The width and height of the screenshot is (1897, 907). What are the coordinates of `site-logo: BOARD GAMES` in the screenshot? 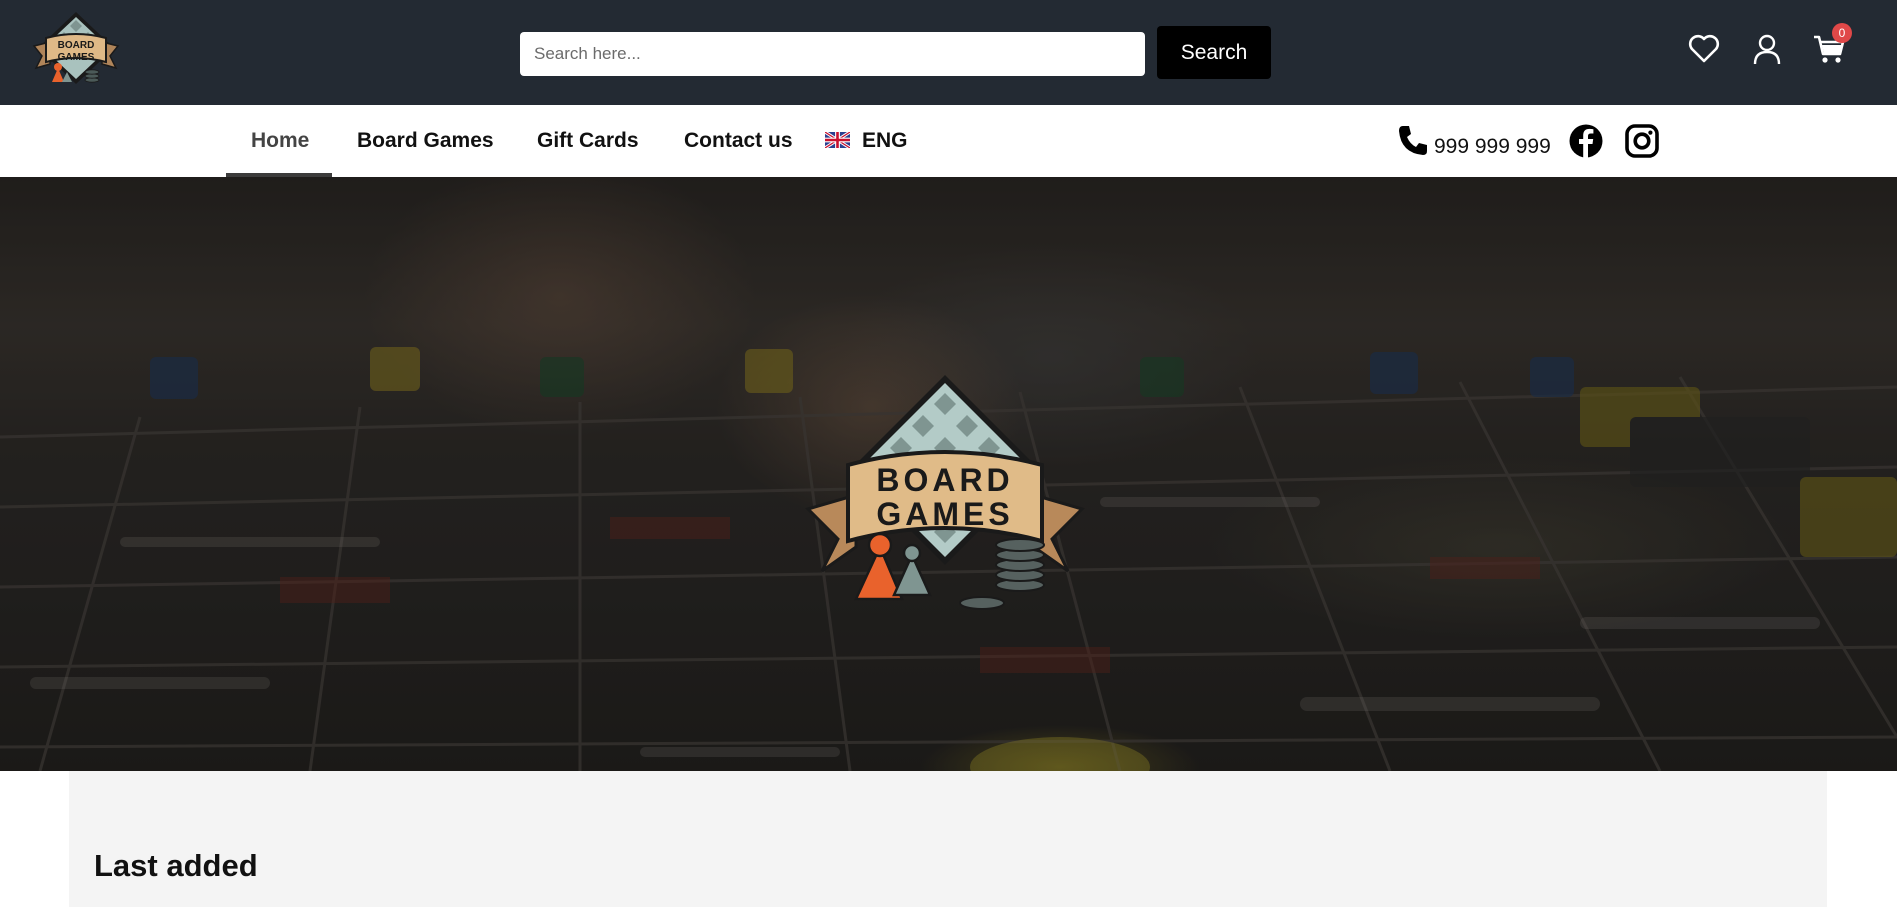 It's located at (76, 51).